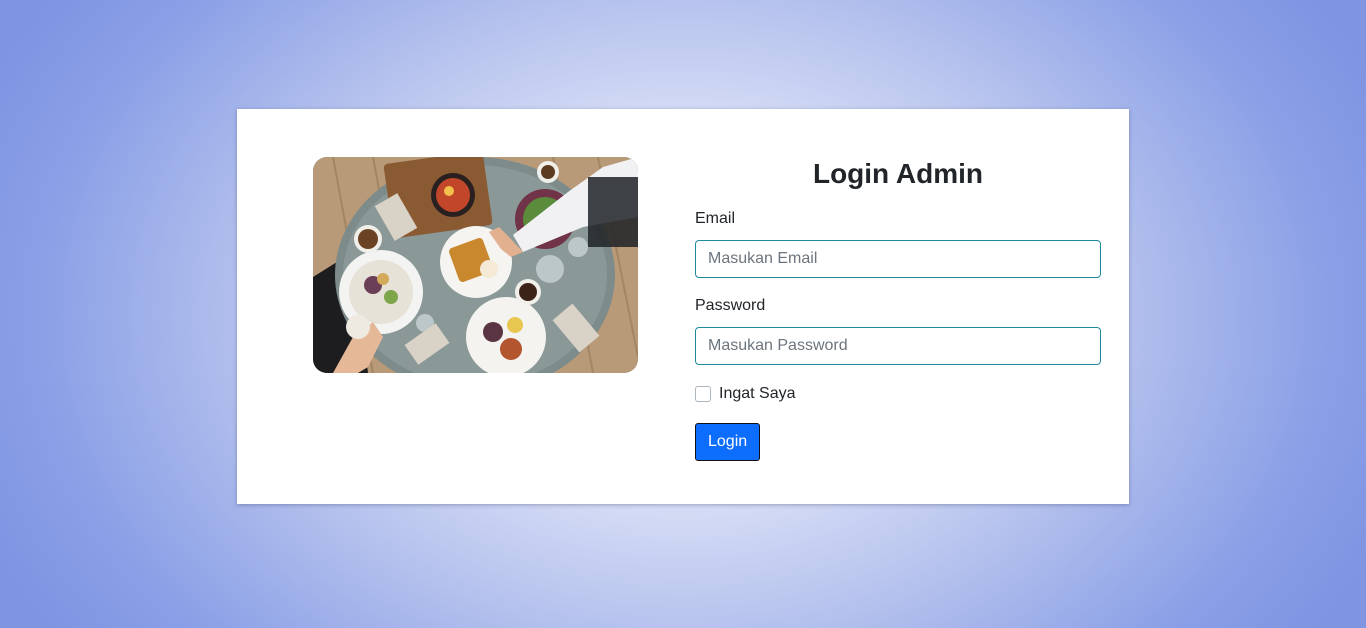 The height and width of the screenshot is (628, 1366). Describe the element at coordinates (898, 173) in the screenshot. I see `login-title: Login Admin` at that location.